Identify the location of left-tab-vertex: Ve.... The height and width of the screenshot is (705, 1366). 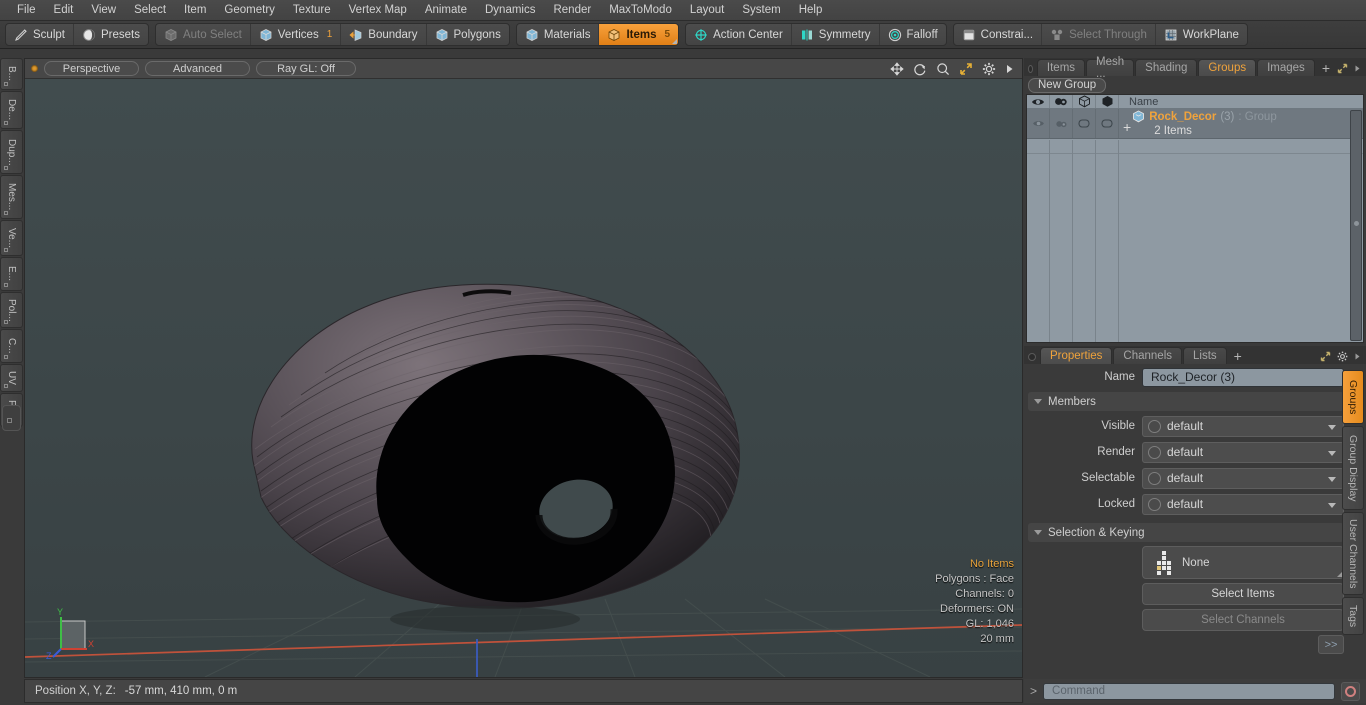
(11, 238).